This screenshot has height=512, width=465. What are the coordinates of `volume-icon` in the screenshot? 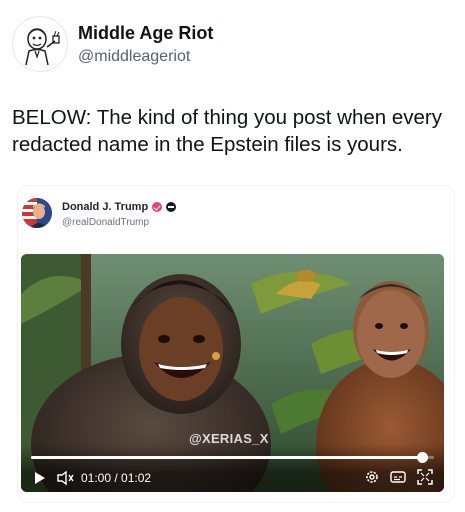 It's located at (66, 478).